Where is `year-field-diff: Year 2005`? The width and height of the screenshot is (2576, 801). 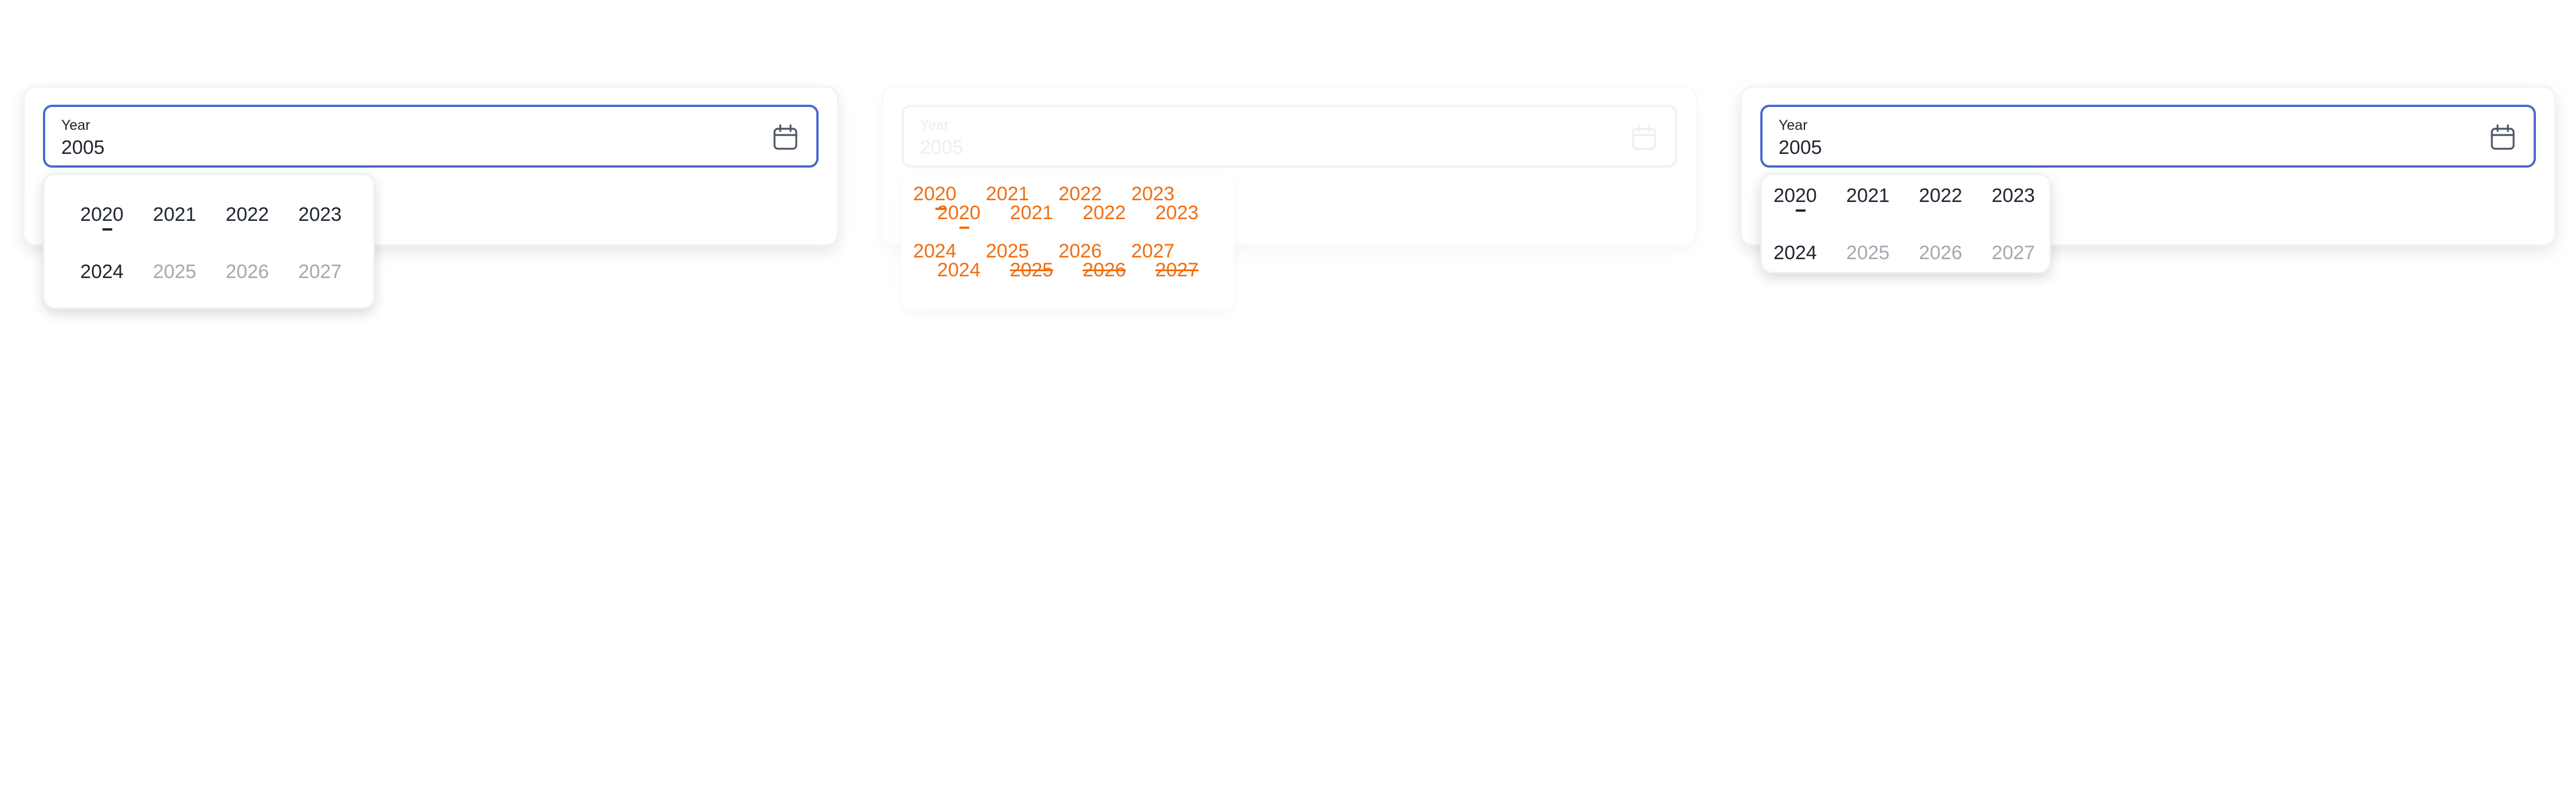 year-field-diff: Year 2005 is located at coordinates (1289, 136).